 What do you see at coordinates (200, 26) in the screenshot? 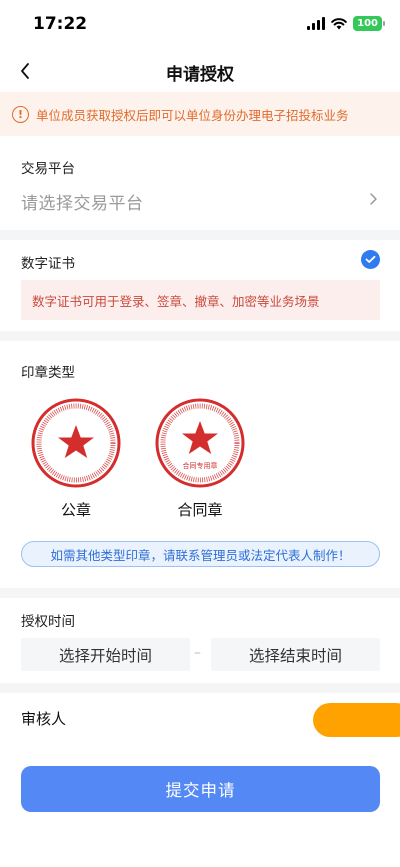
I see `status-bar: 17:22 100` at bounding box center [200, 26].